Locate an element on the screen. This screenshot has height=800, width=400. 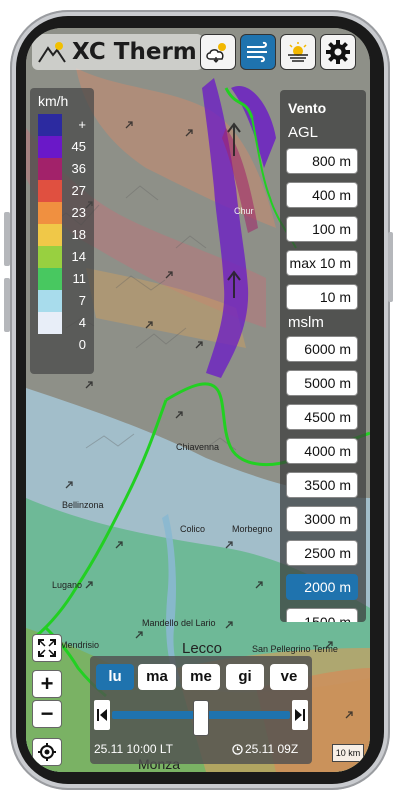
legend-row: 14 is located at coordinates (62, 257).